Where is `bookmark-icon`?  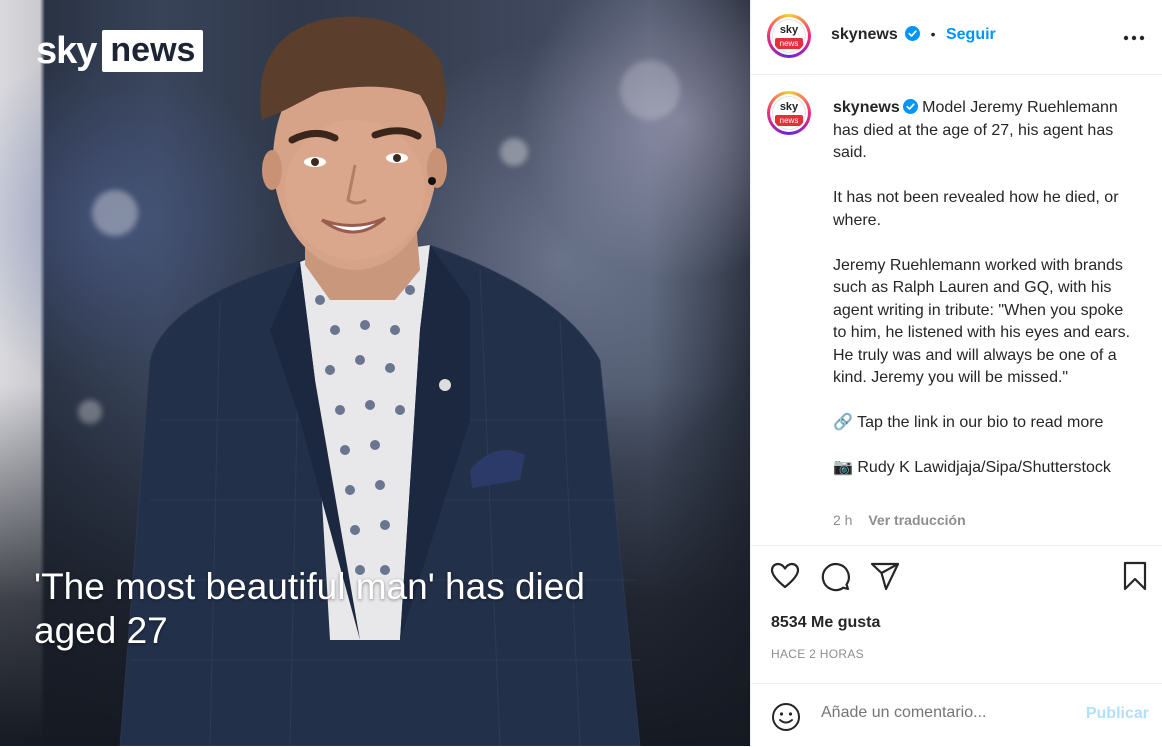 bookmark-icon is located at coordinates (1135, 576).